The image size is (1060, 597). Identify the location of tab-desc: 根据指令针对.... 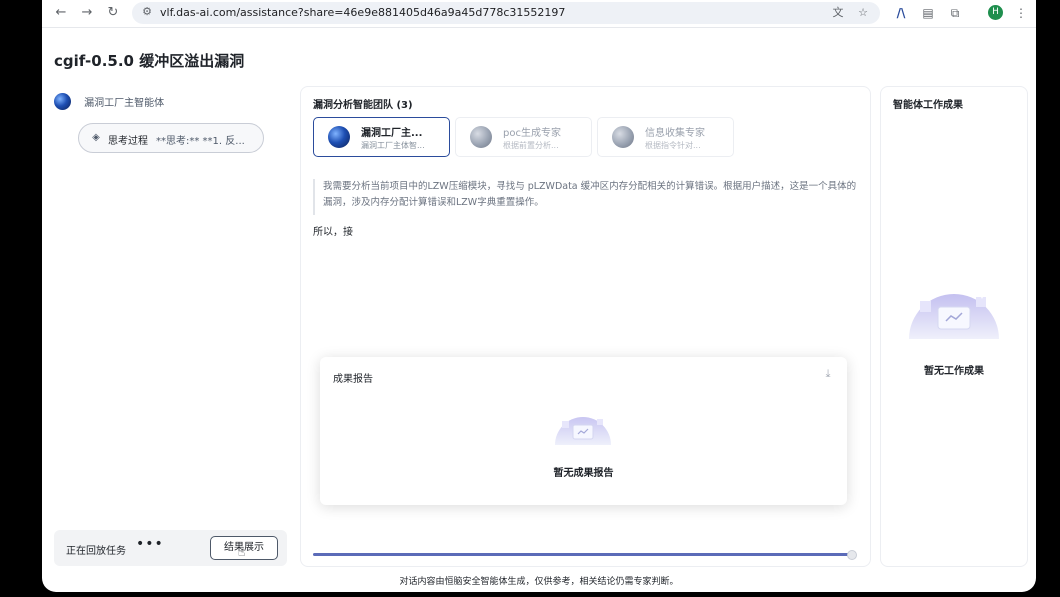
(673, 145).